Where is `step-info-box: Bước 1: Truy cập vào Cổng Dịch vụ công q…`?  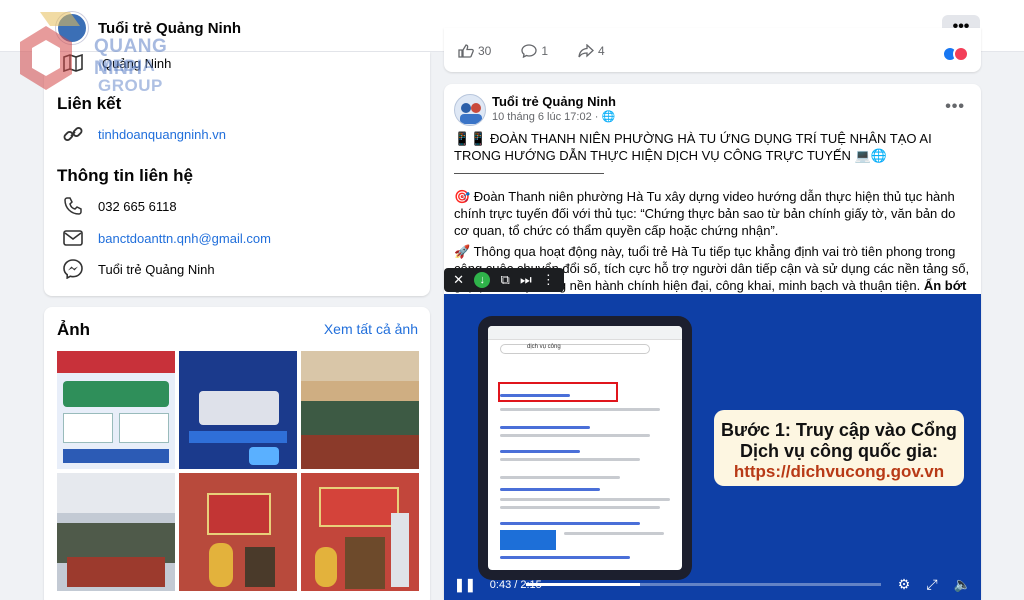 step-info-box: Bước 1: Truy cập vào Cổng Dịch vụ công q… is located at coordinates (839, 448).